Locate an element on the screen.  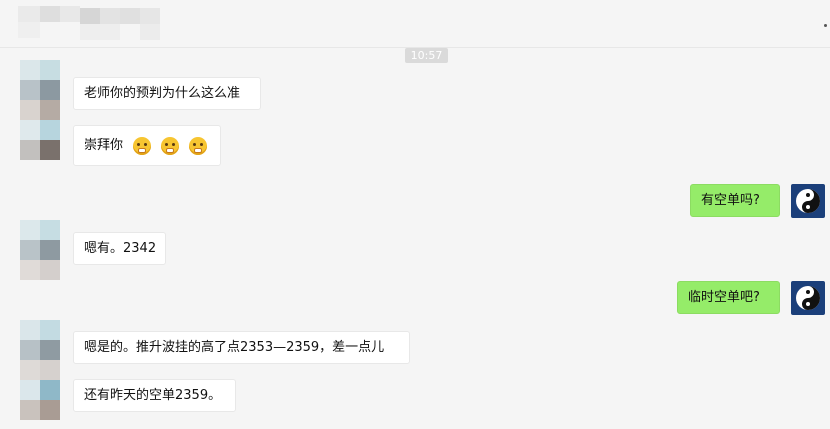
chat-header is located at coordinates (415, 24).